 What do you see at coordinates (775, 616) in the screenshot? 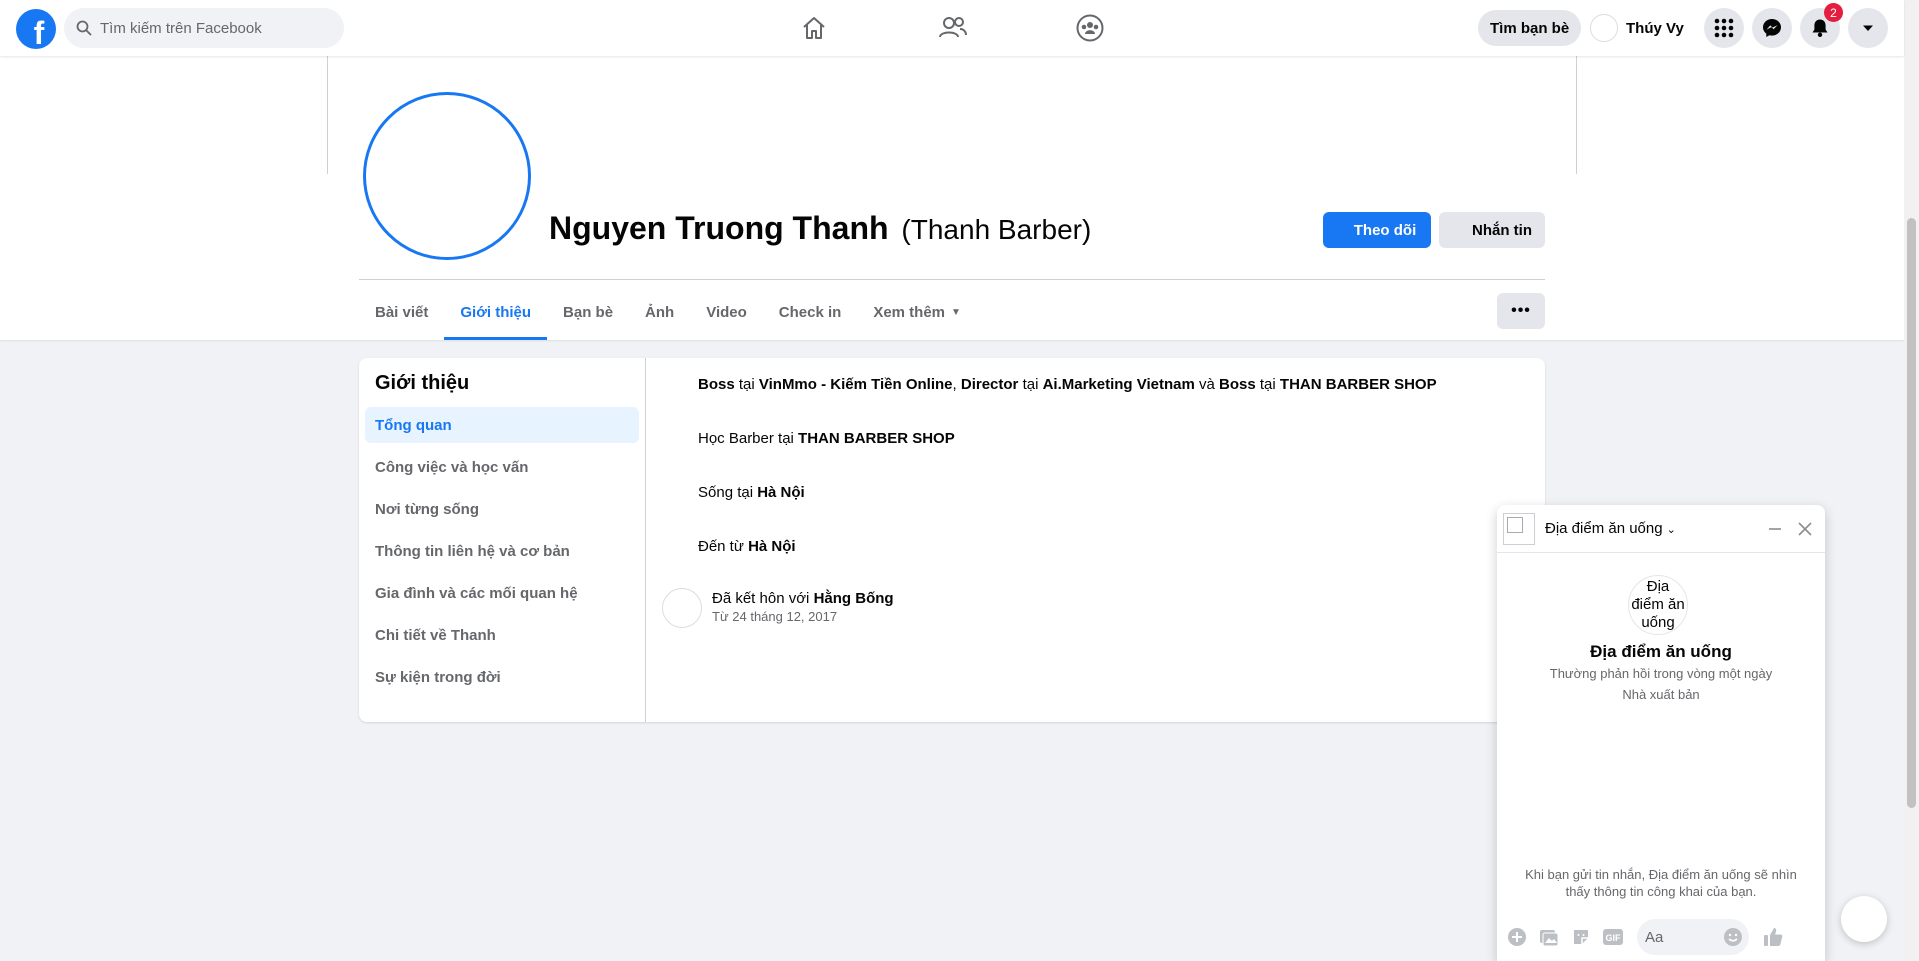
I see `relationship-date: Từ 24 tháng 12, 2017` at bounding box center [775, 616].